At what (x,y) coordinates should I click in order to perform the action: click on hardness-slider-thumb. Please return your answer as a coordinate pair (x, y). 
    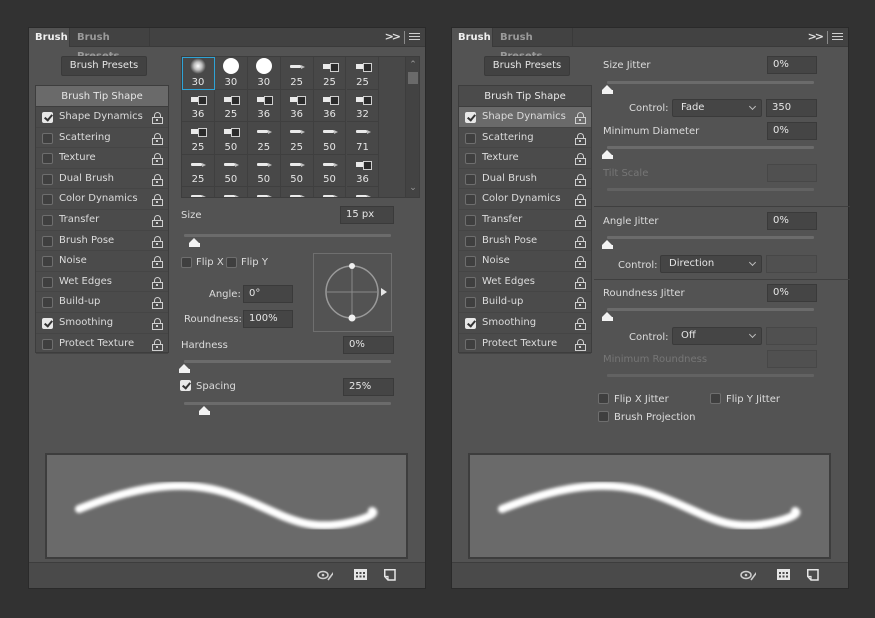
    Looking at the image, I should click on (184, 368).